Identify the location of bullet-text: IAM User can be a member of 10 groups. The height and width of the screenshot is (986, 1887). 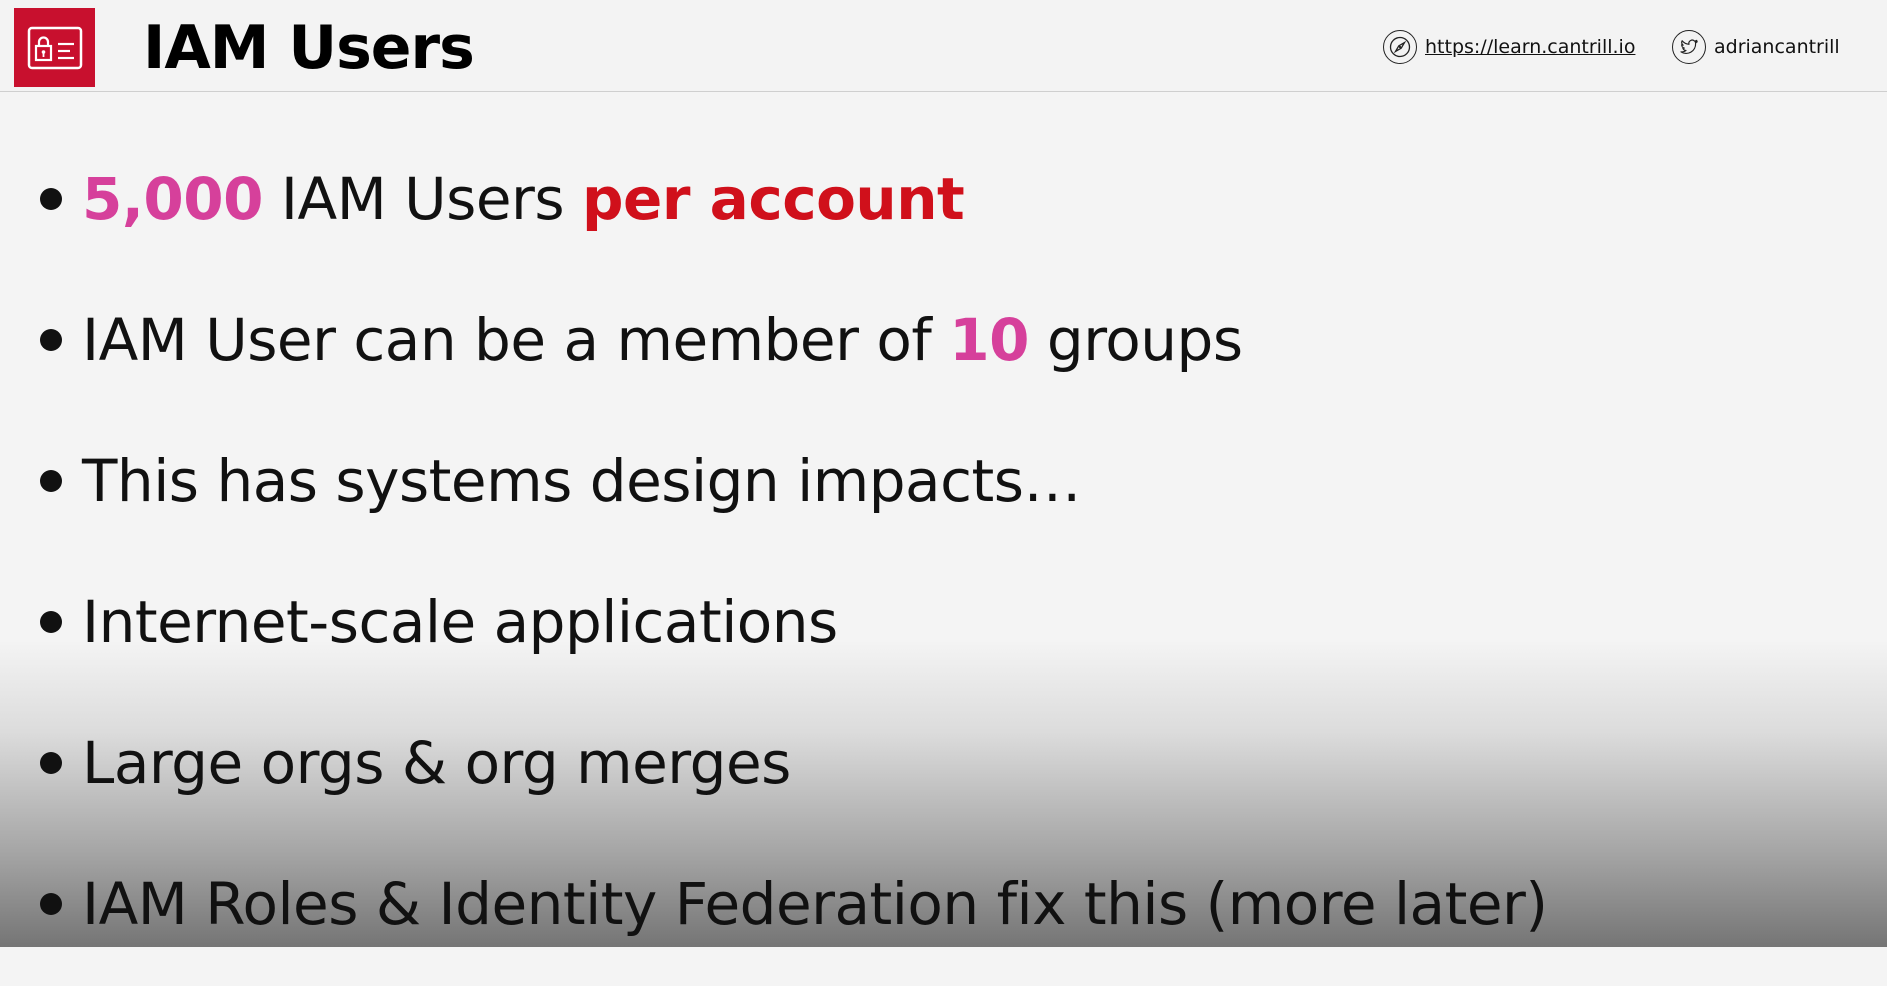
(662, 340).